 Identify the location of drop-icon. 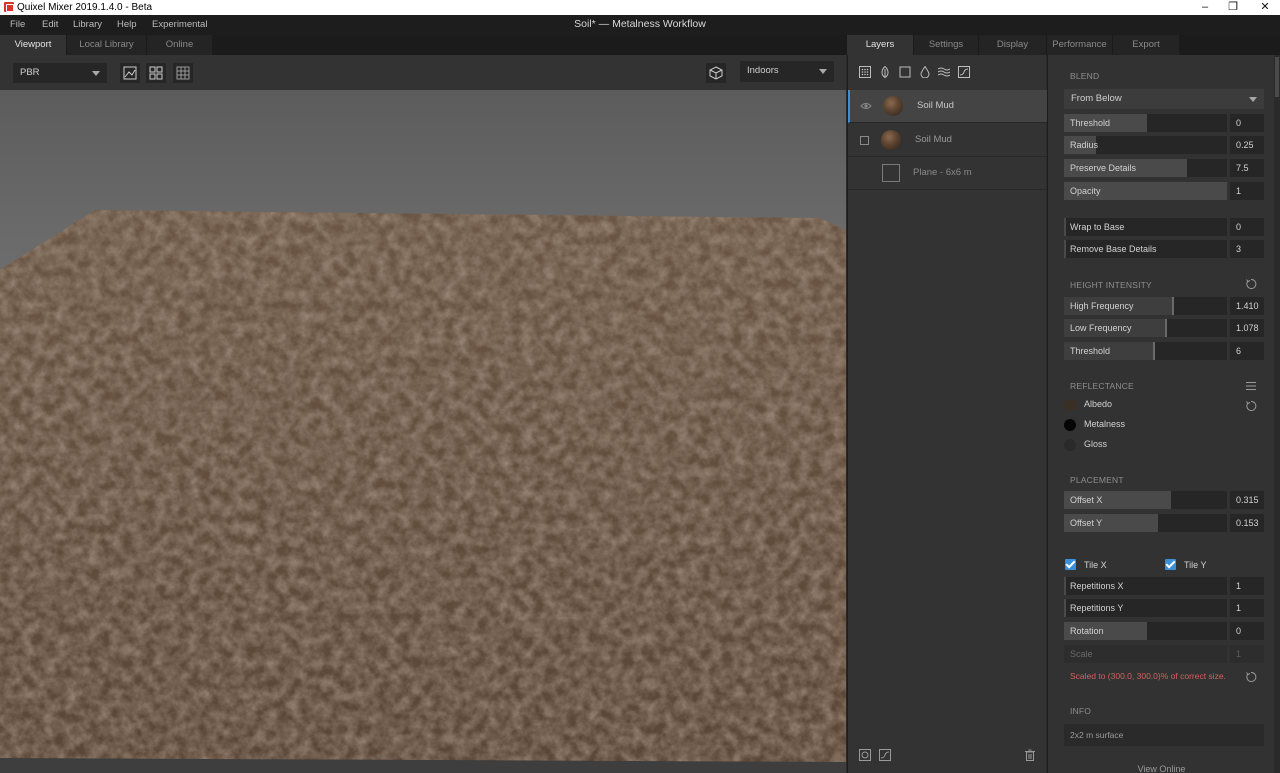
(925, 72).